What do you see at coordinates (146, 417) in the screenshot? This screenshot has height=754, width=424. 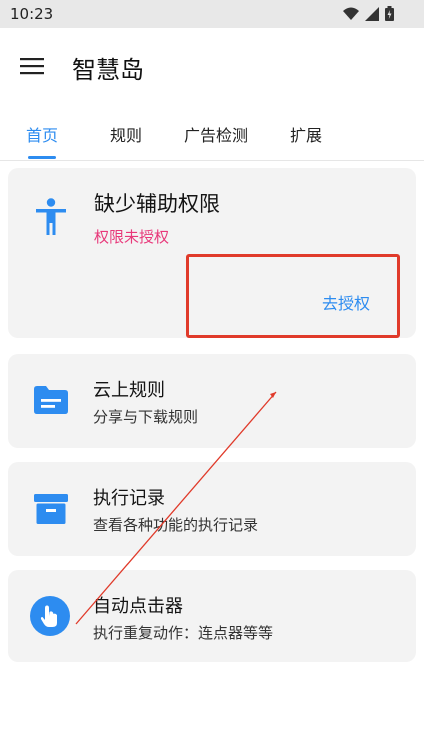 I see `cloud-rules-subtitle: 分享与下载规则` at bounding box center [146, 417].